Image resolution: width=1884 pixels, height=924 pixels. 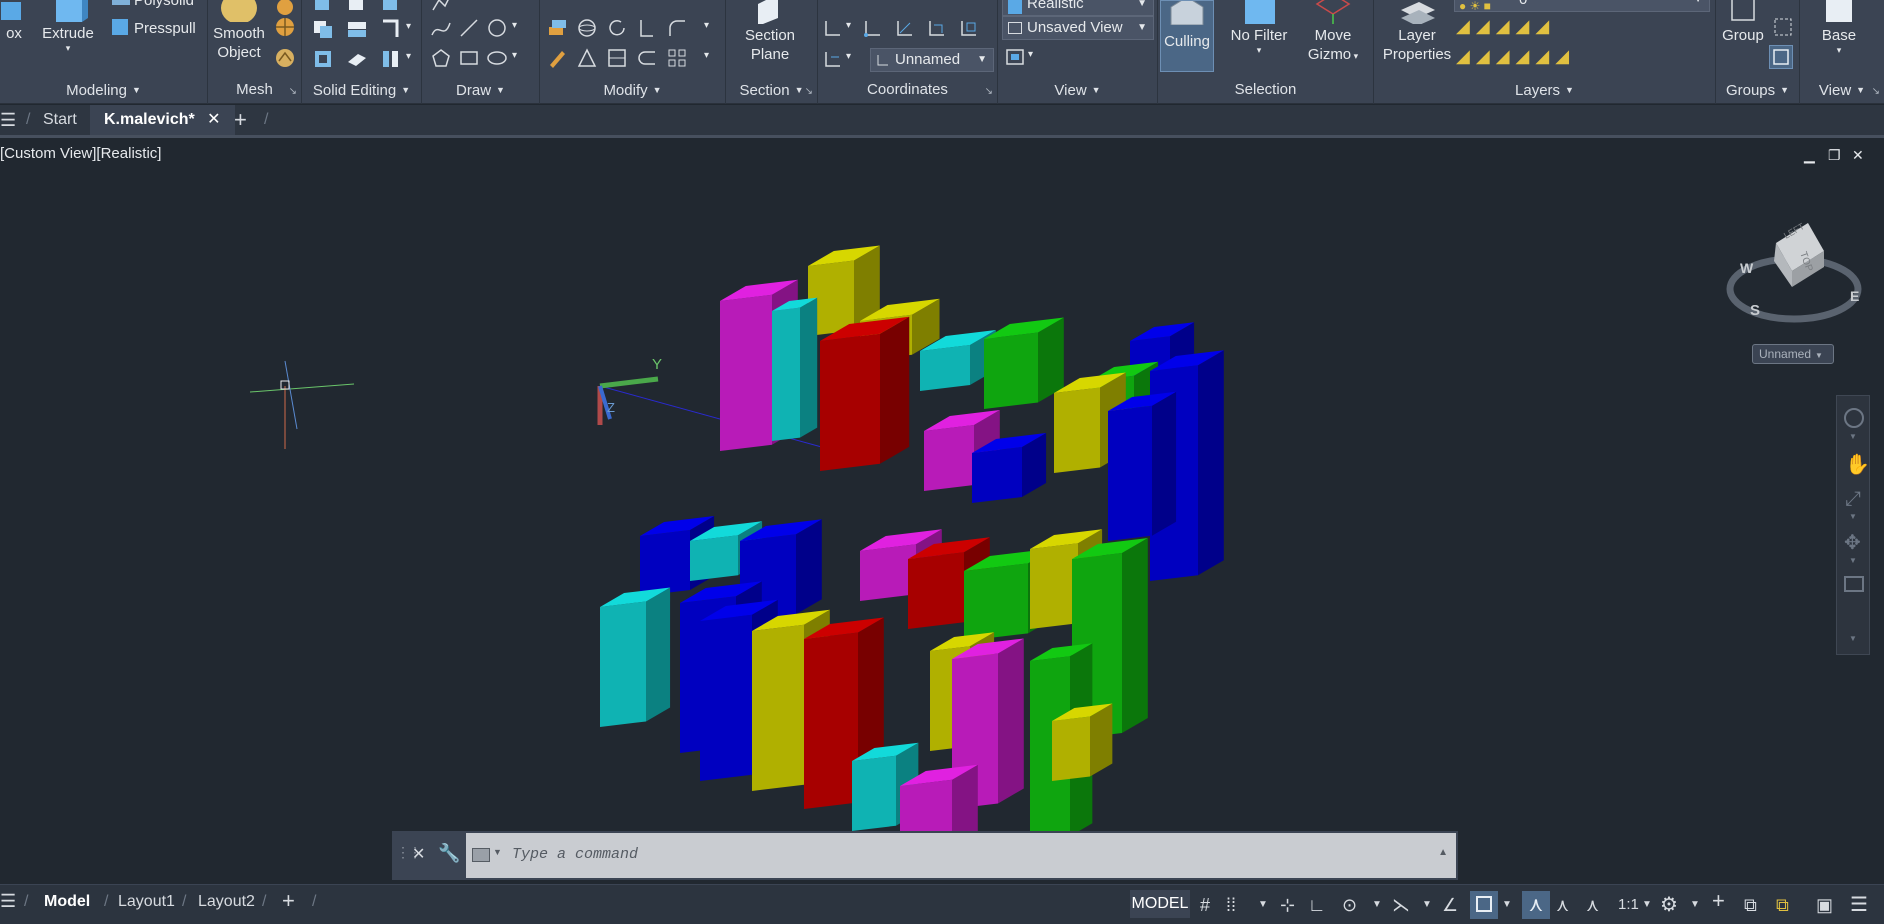 What do you see at coordinates (323, 8) in the screenshot?
I see `union-icon` at bounding box center [323, 8].